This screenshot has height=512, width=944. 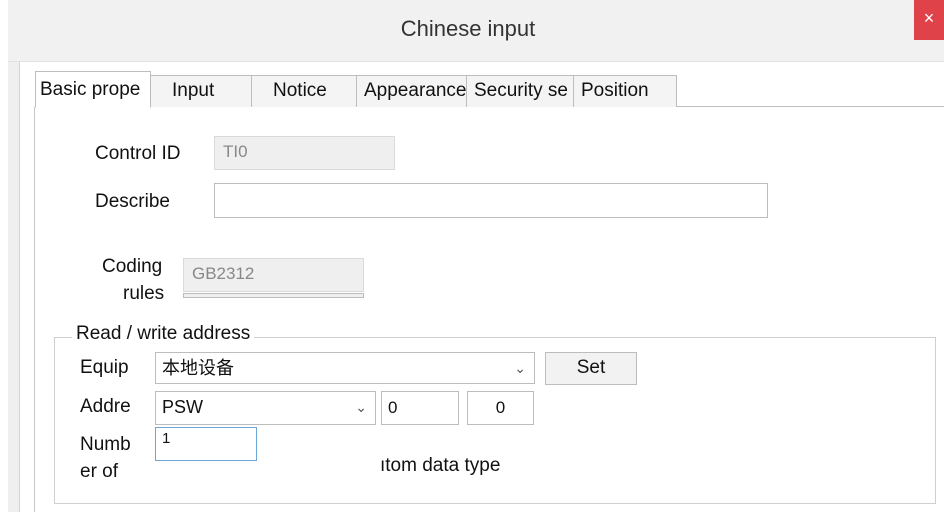 What do you see at coordinates (105, 406) in the screenshot?
I see `address-label: Addre` at bounding box center [105, 406].